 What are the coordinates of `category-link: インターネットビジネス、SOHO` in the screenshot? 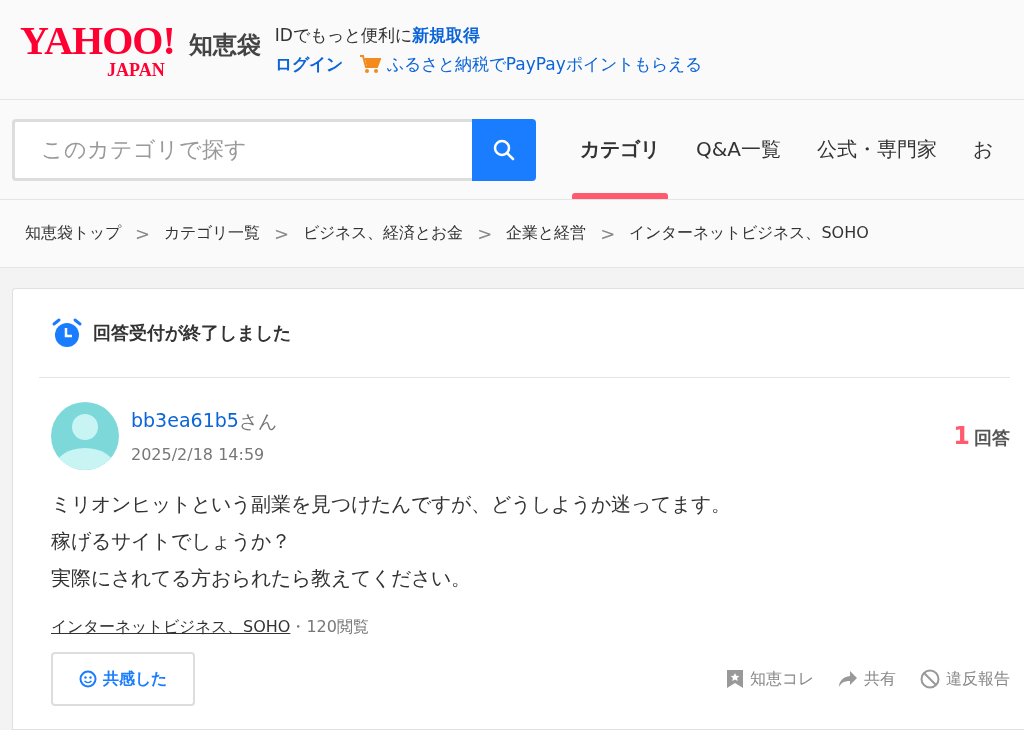 It's located at (171, 627).